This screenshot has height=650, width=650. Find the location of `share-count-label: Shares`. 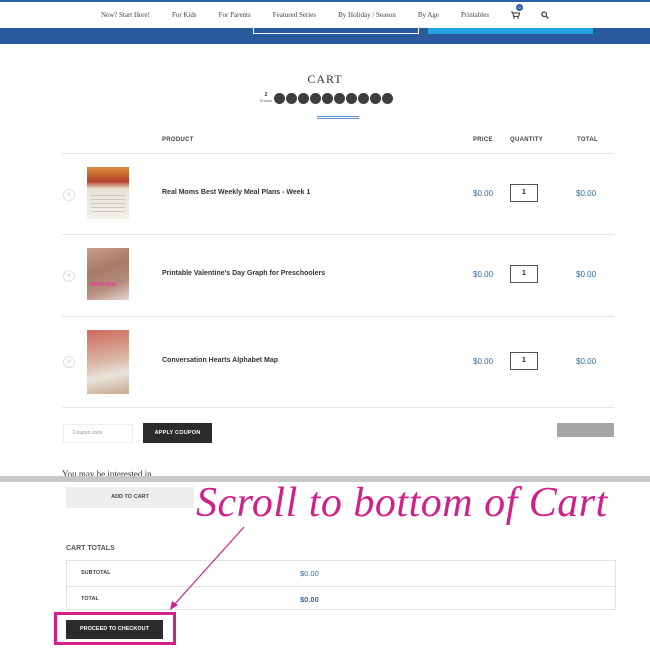

share-count-label: Shares is located at coordinates (266, 100).